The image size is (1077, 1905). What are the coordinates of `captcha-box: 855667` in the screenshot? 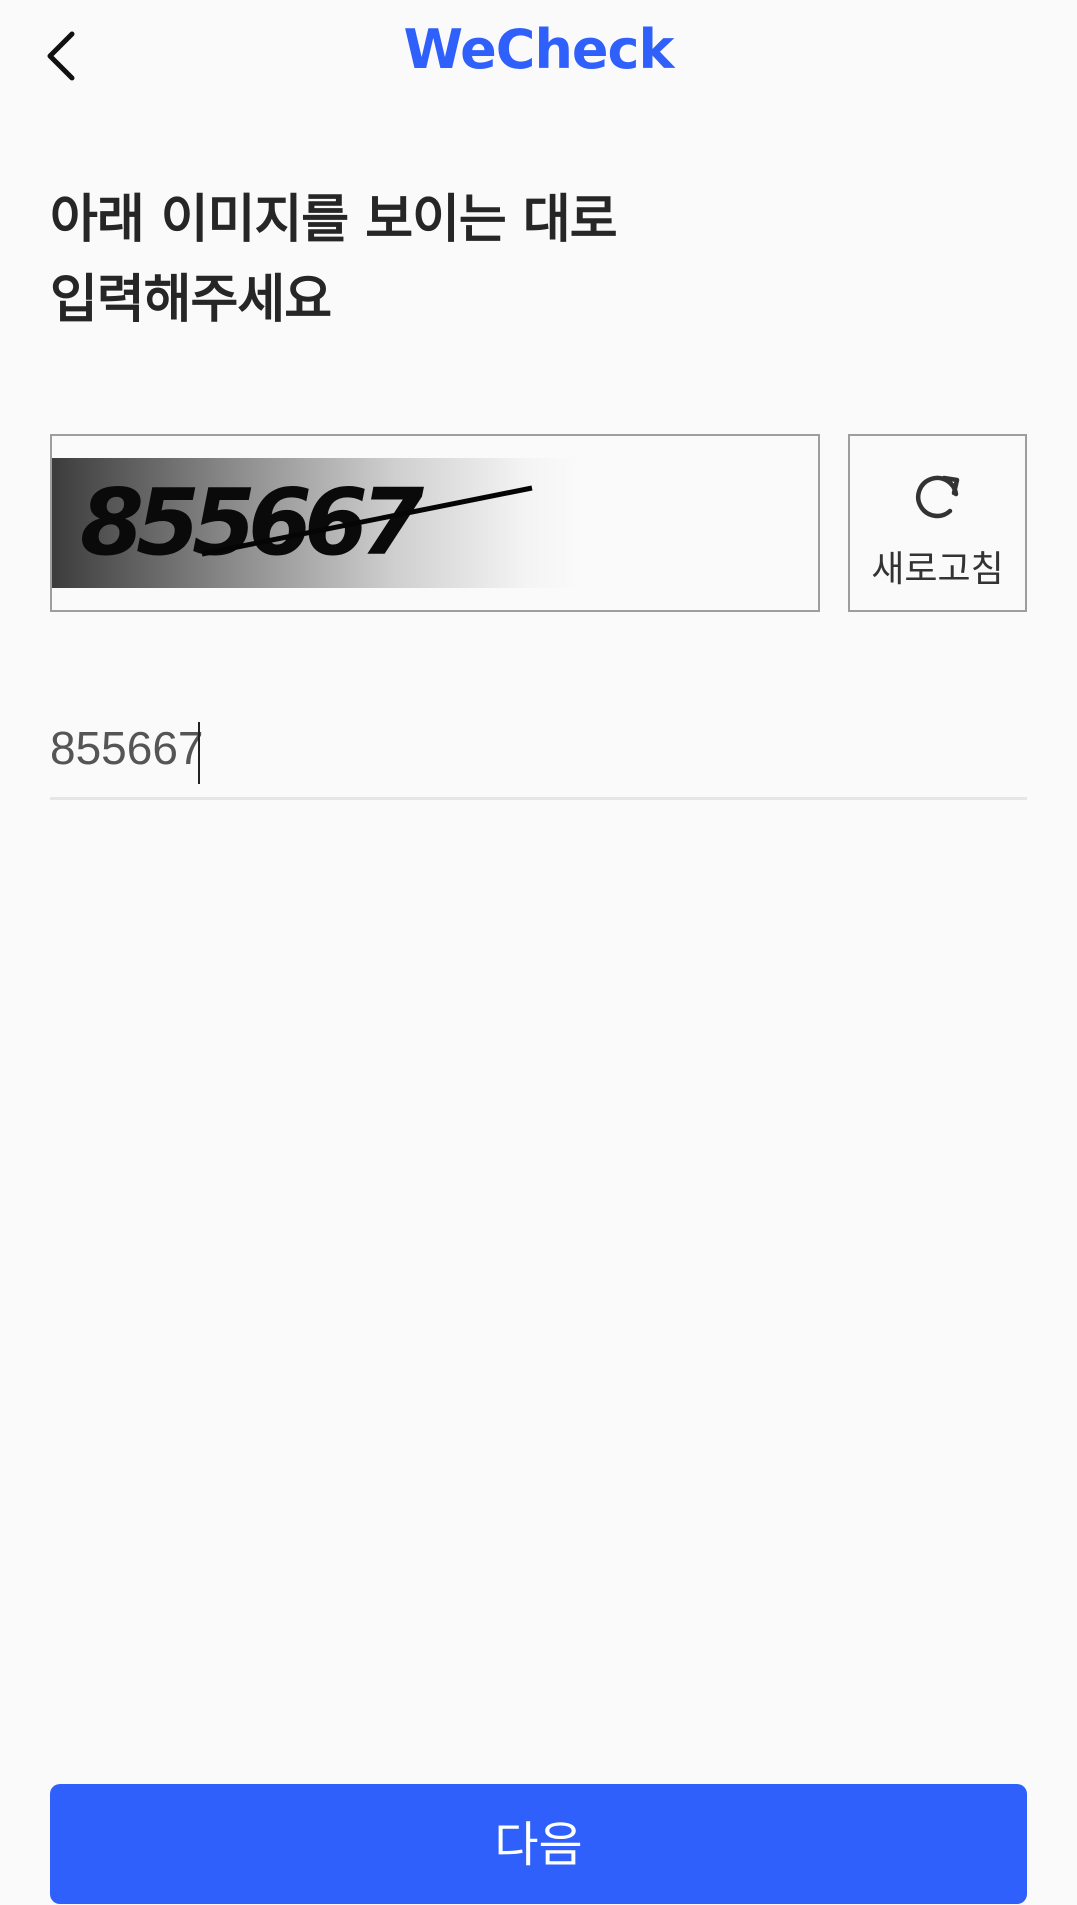 It's located at (435, 523).